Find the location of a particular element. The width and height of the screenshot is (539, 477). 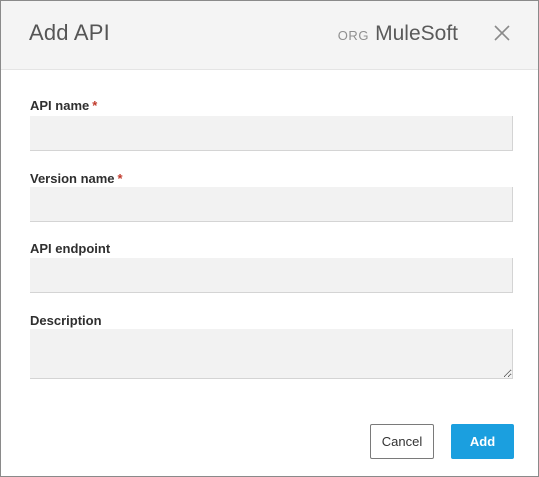

api-name-label-text: API name is located at coordinates (60, 105).